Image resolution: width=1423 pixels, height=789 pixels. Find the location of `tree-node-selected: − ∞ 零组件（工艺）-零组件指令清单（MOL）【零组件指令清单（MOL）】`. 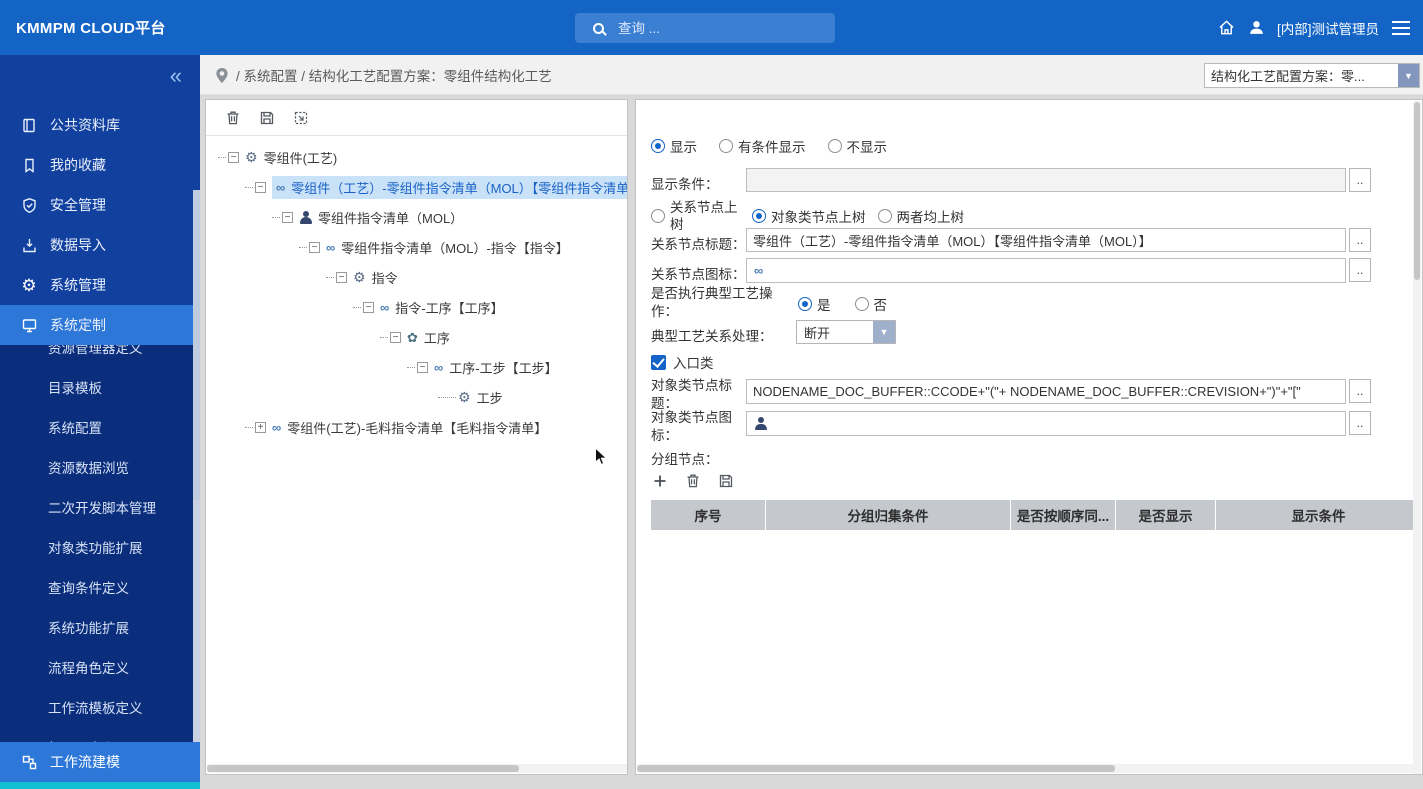

tree-node-selected: − ∞ 零组件（工艺）-零组件指令清单（MOL）【零组件指令清单（MOL）】 is located at coordinates (416, 187).